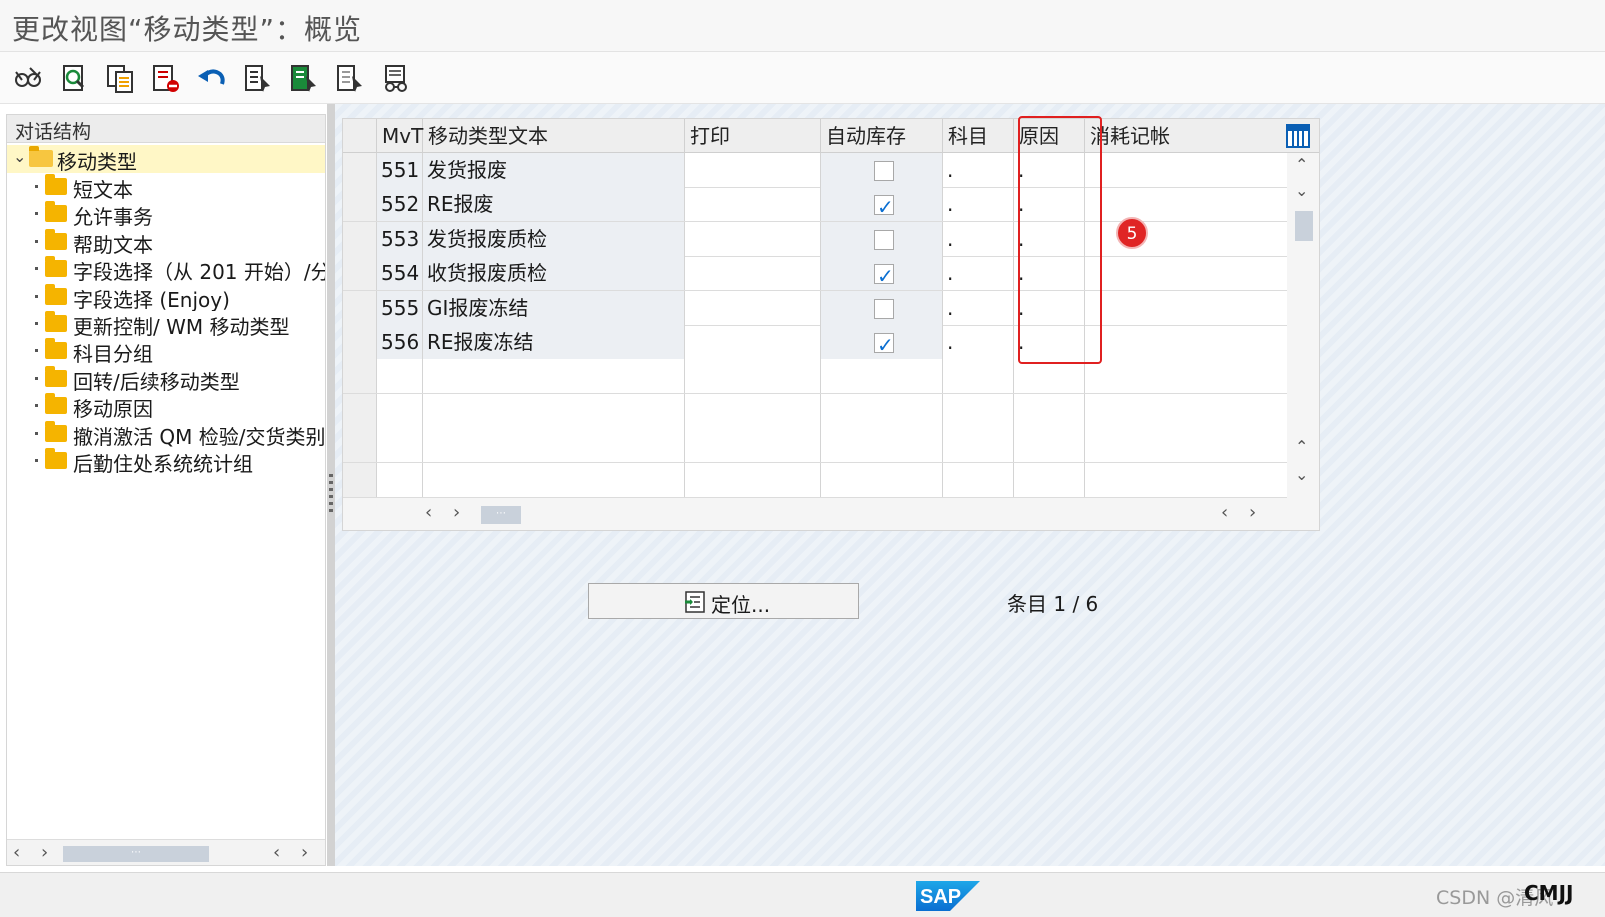  Describe the element at coordinates (360, 136) in the screenshot. I see `row-selector-header` at that location.